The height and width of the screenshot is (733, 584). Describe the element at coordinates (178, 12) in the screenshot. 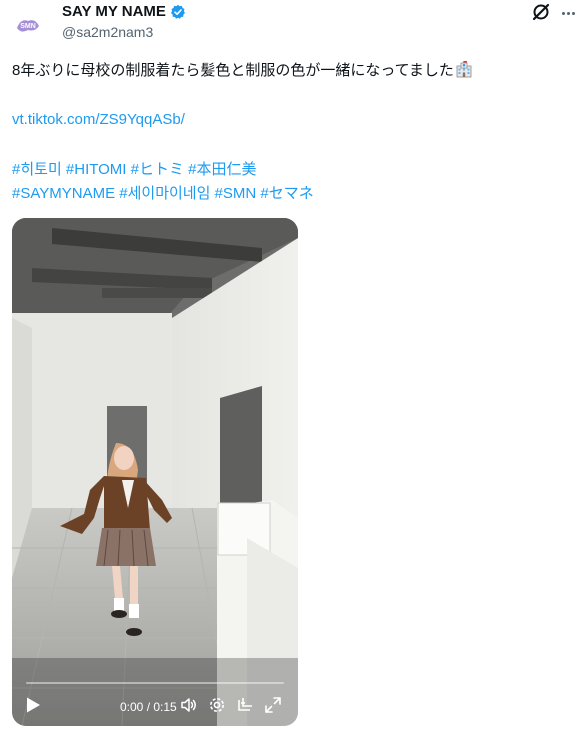

I see `verified-badge-icon` at that location.